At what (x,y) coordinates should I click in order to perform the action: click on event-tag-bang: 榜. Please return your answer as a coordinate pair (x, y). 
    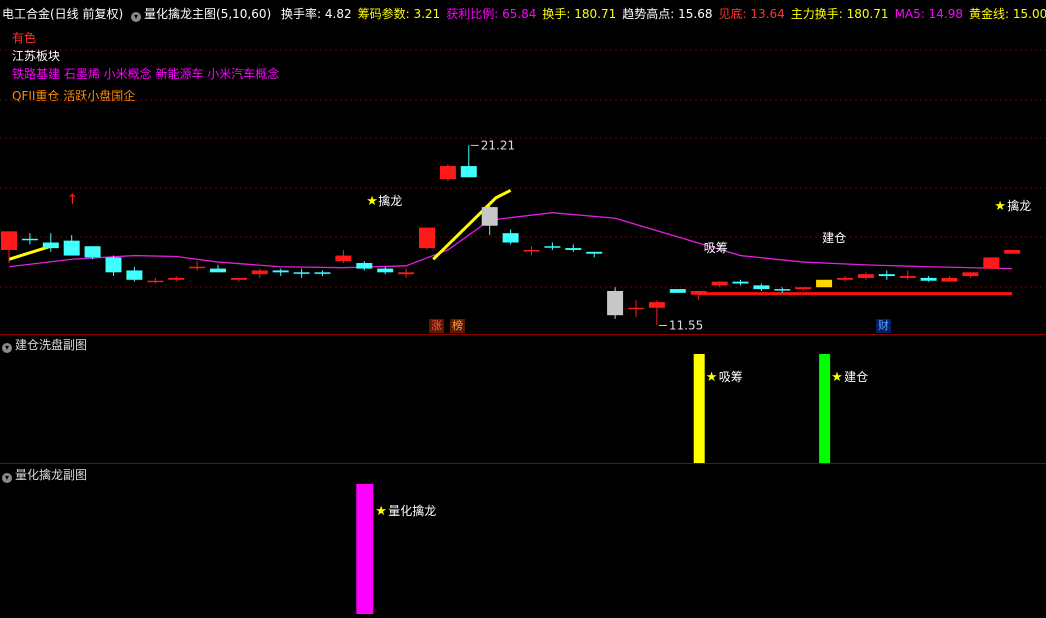
    Looking at the image, I should click on (457, 326).